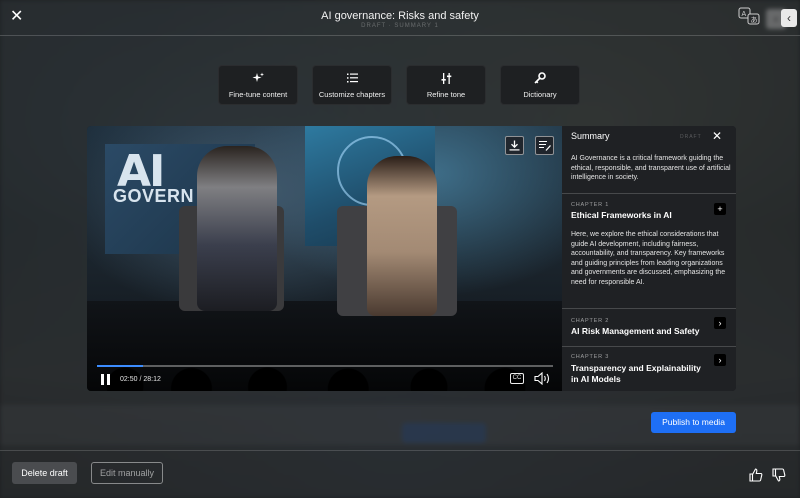 This screenshot has width=800, height=498. What do you see at coordinates (789, 18) in the screenshot?
I see `chevron-left-icon: ‹` at bounding box center [789, 18].